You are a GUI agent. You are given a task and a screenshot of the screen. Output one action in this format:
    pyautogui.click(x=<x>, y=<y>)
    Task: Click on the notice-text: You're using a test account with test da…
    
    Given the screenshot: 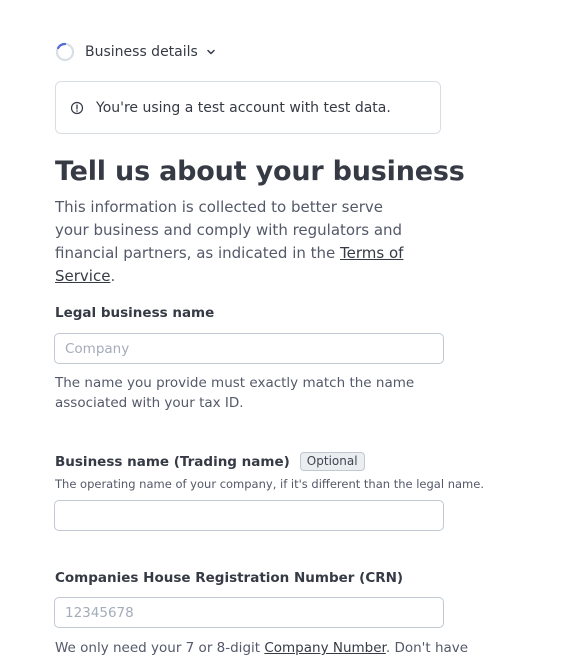 What is the action you would take?
    pyautogui.click(x=243, y=107)
    